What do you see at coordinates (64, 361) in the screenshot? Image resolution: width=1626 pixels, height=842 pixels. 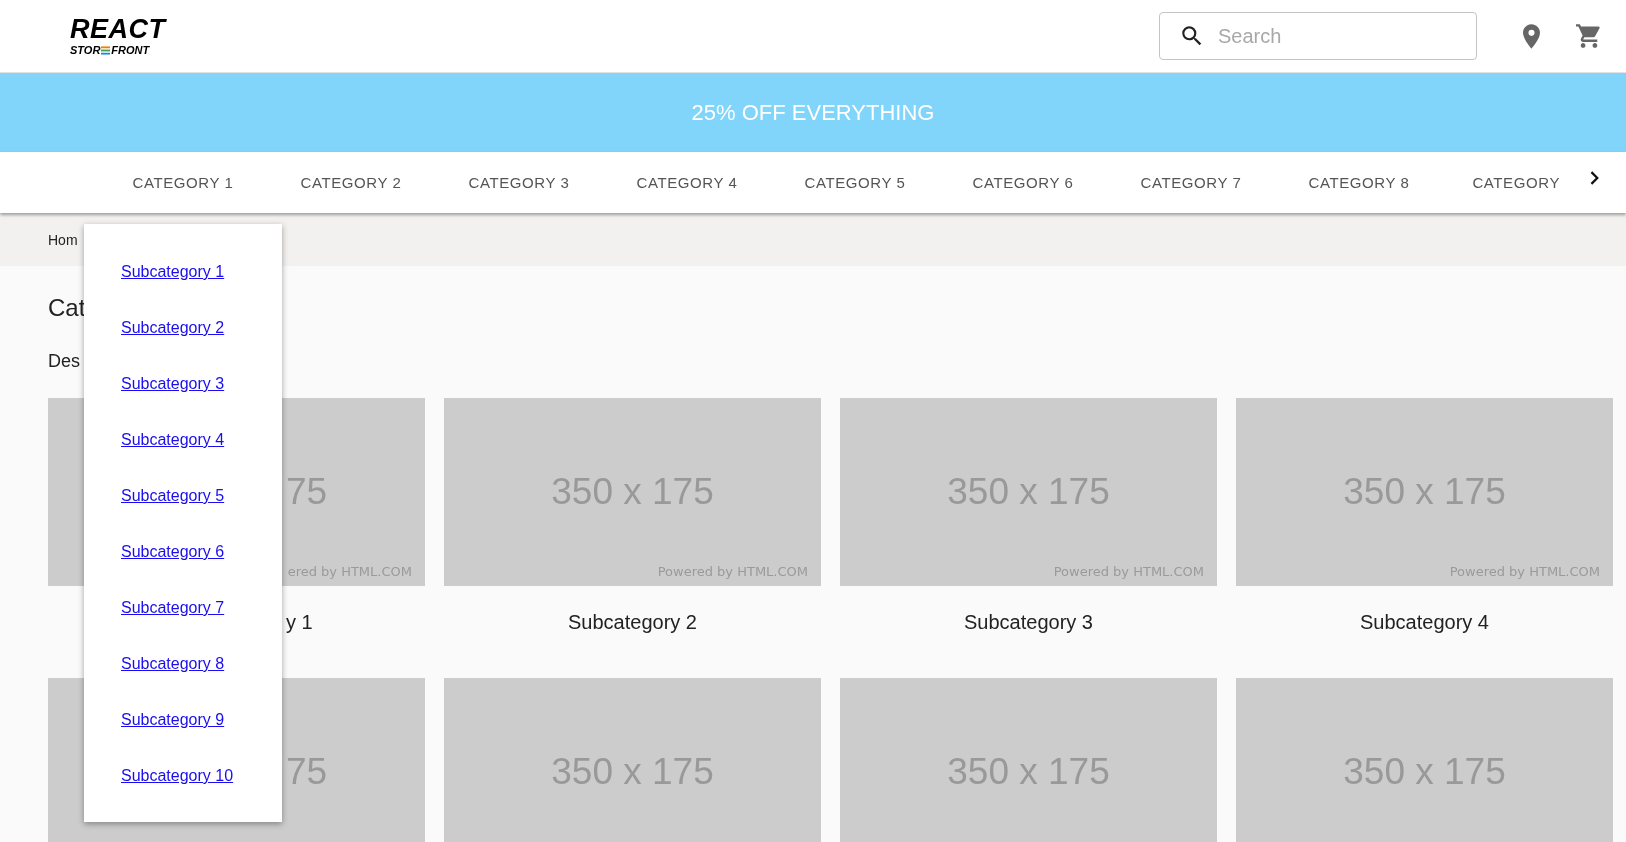 I see `page-description: Des` at bounding box center [64, 361].